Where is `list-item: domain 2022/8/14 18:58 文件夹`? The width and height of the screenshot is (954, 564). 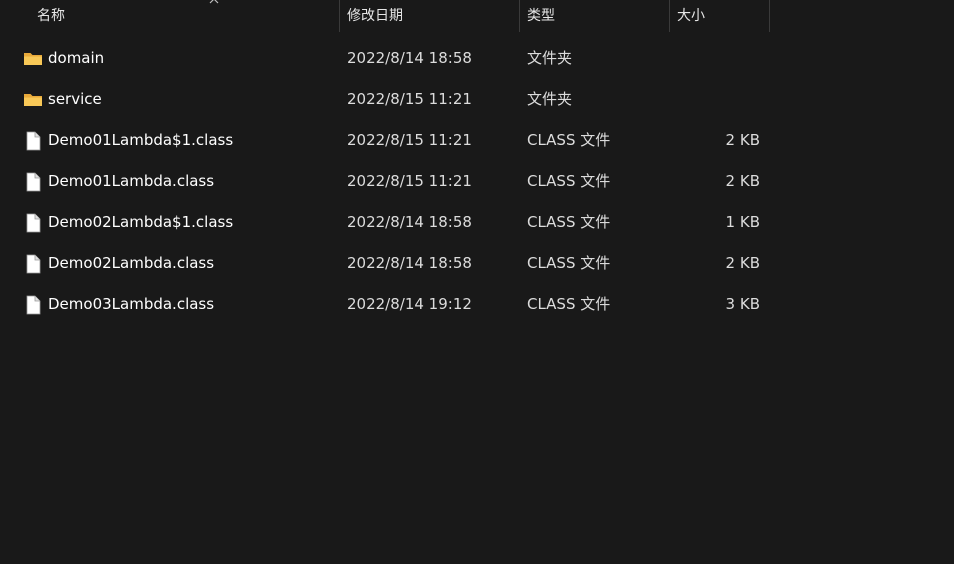
list-item: domain 2022/8/14 18:58 文件夹 is located at coordinates (477, 58).